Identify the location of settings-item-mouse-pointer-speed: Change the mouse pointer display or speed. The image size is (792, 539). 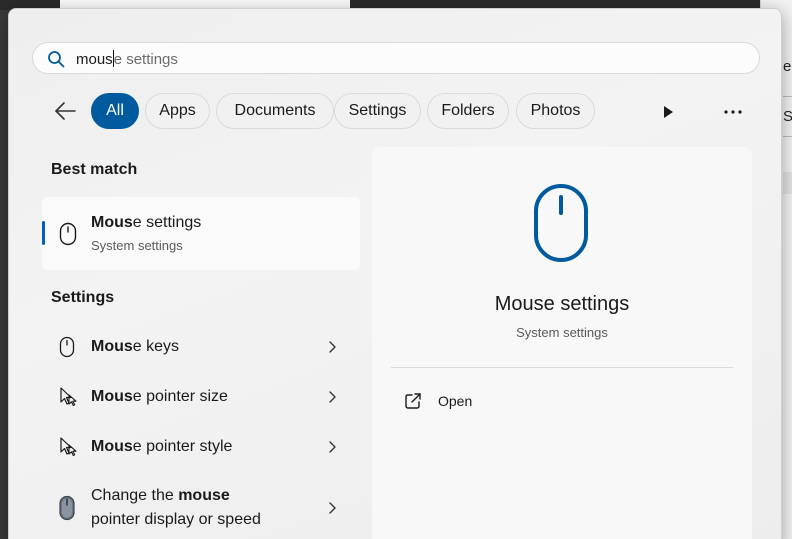
(201, 508).